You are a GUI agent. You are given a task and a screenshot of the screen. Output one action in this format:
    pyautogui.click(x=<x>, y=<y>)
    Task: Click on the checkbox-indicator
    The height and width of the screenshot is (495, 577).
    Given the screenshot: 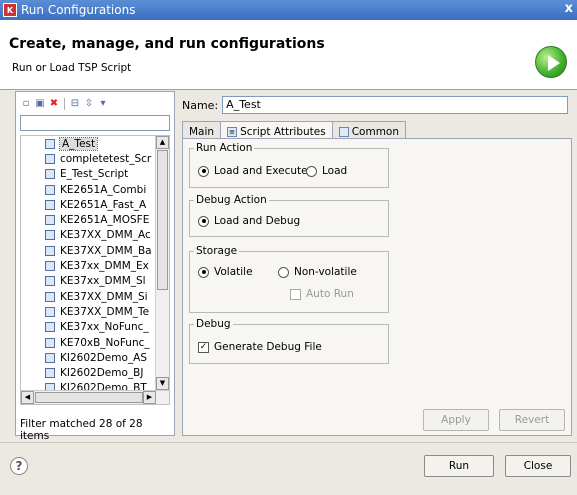 What is the action you would take?
    pyautogui.click(x=295, y=294)
    